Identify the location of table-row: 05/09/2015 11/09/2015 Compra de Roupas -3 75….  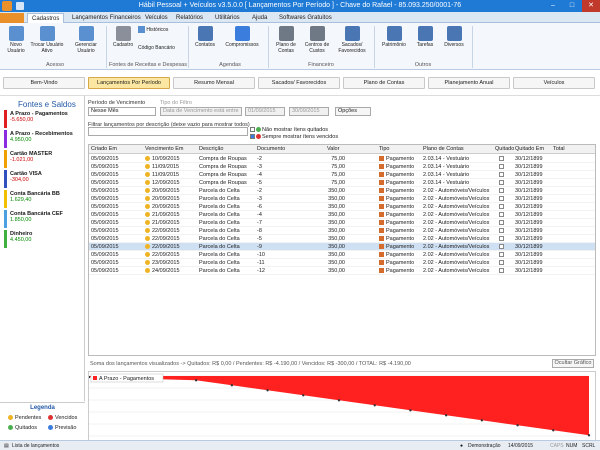
(342, 167).